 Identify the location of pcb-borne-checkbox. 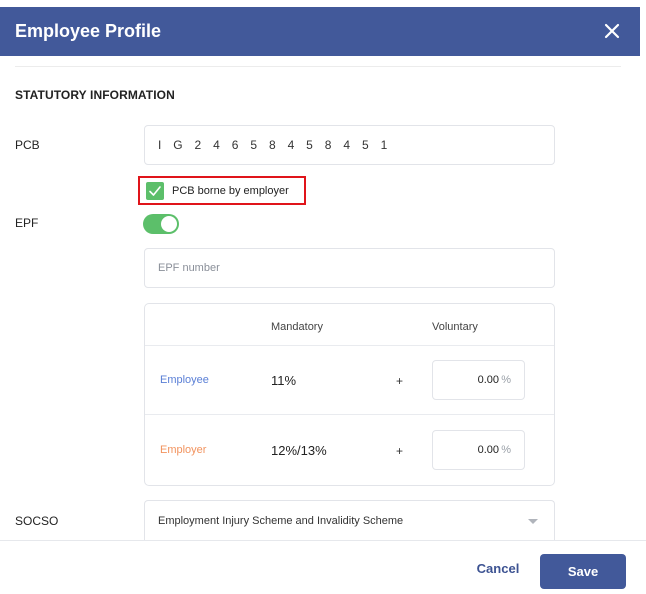
(155, 190).